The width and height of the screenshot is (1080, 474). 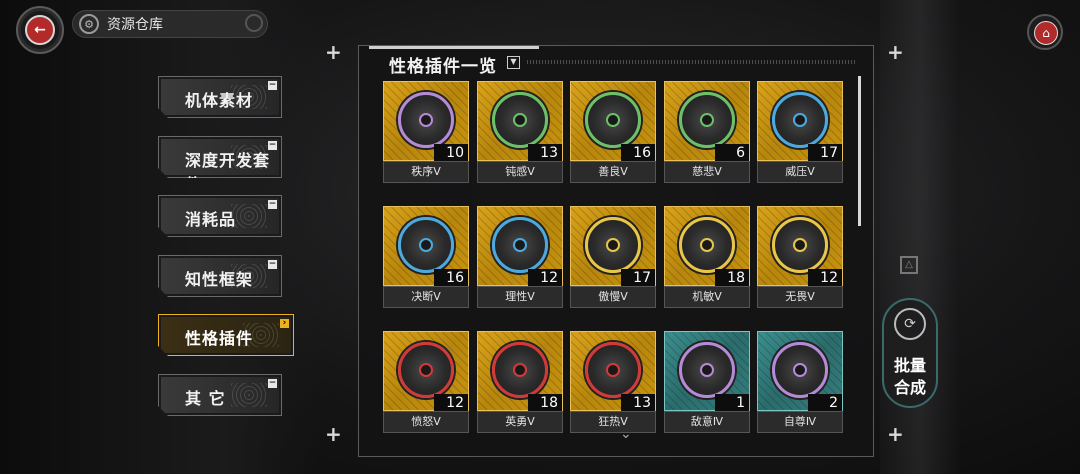 I want to click on title-bar: ⚙ 资源仓库, so click(x=170, y=24).